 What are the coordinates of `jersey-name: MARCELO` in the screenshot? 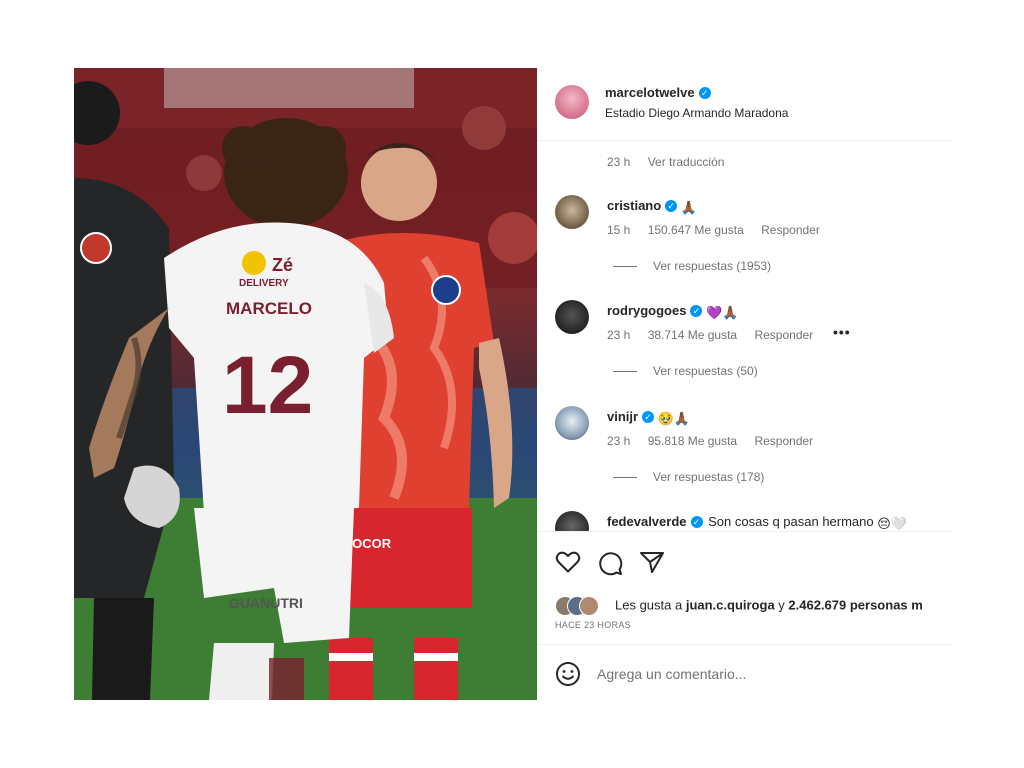 It's located at (269, 308).